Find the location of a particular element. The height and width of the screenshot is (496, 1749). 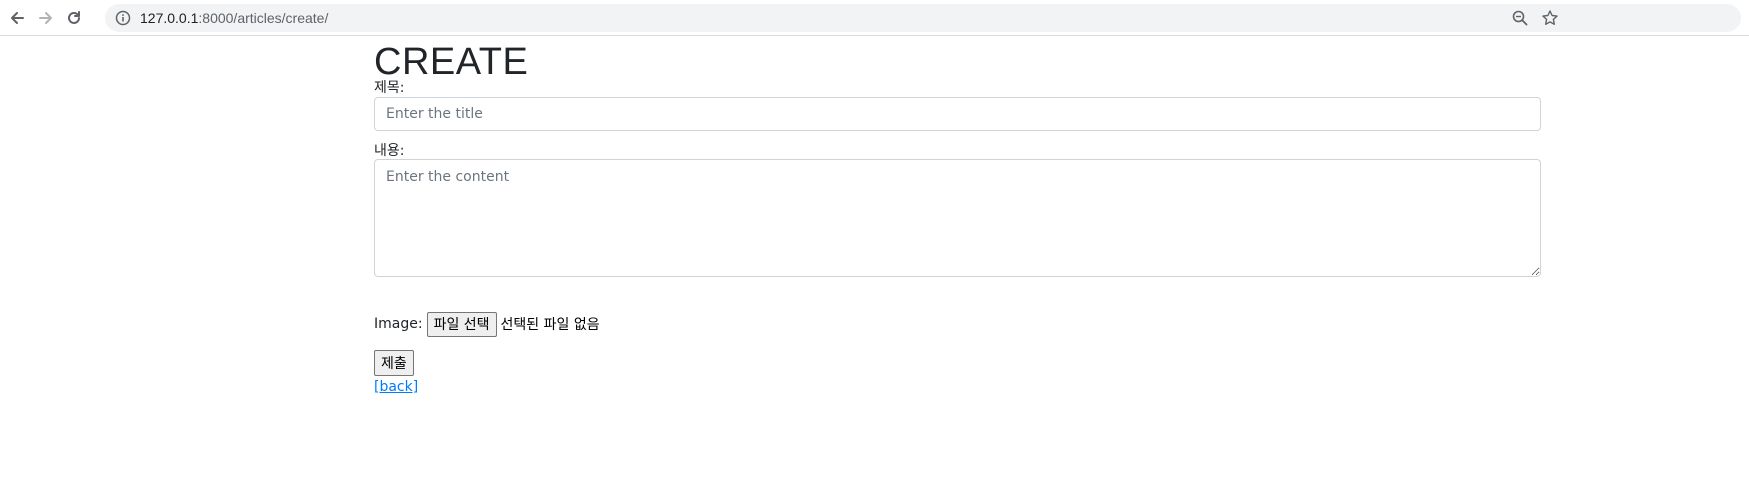

url-text: 127.0.0.1:8000/articles/create/ is located at coordinates (234, 18).